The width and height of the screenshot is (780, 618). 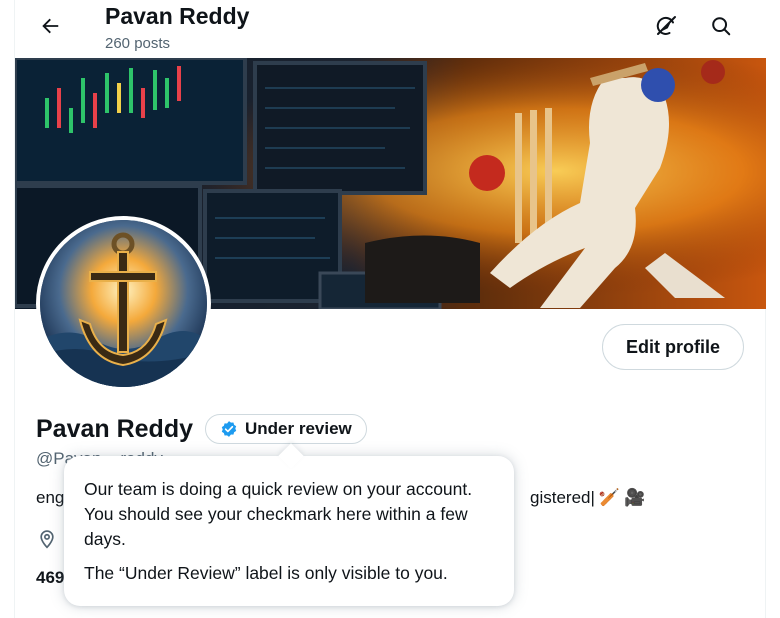 I want to click on tooltip-arrow, so click(x=291, y=456).